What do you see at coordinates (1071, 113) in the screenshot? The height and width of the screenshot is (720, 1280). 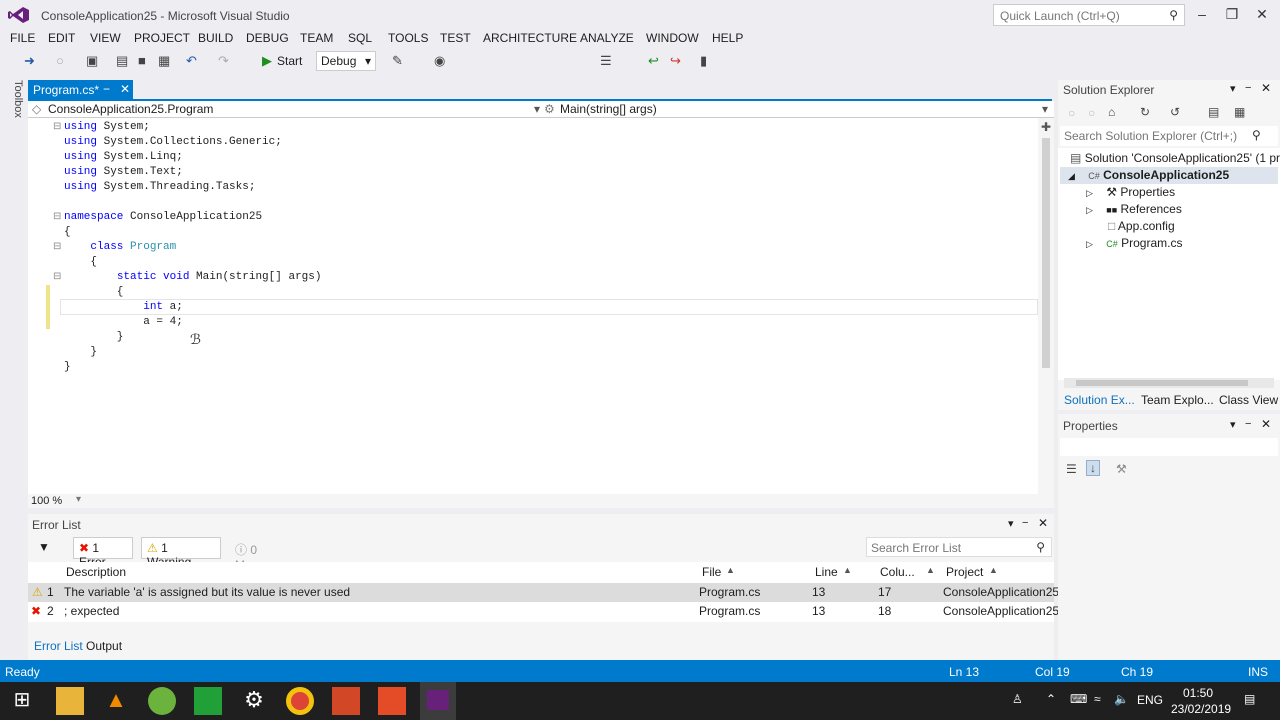 I see `back-icon: ○` at bounding box center [1071, 113].